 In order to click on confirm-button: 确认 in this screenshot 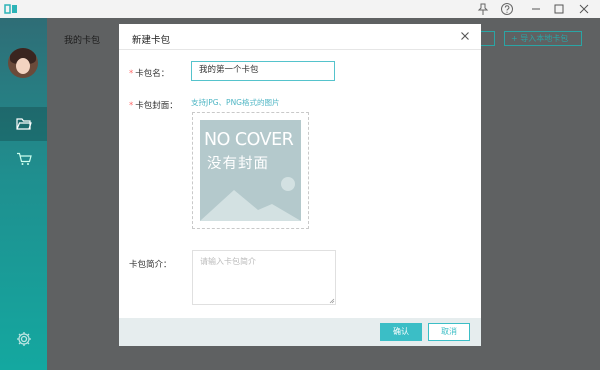, I will do `click(401, 332)`.